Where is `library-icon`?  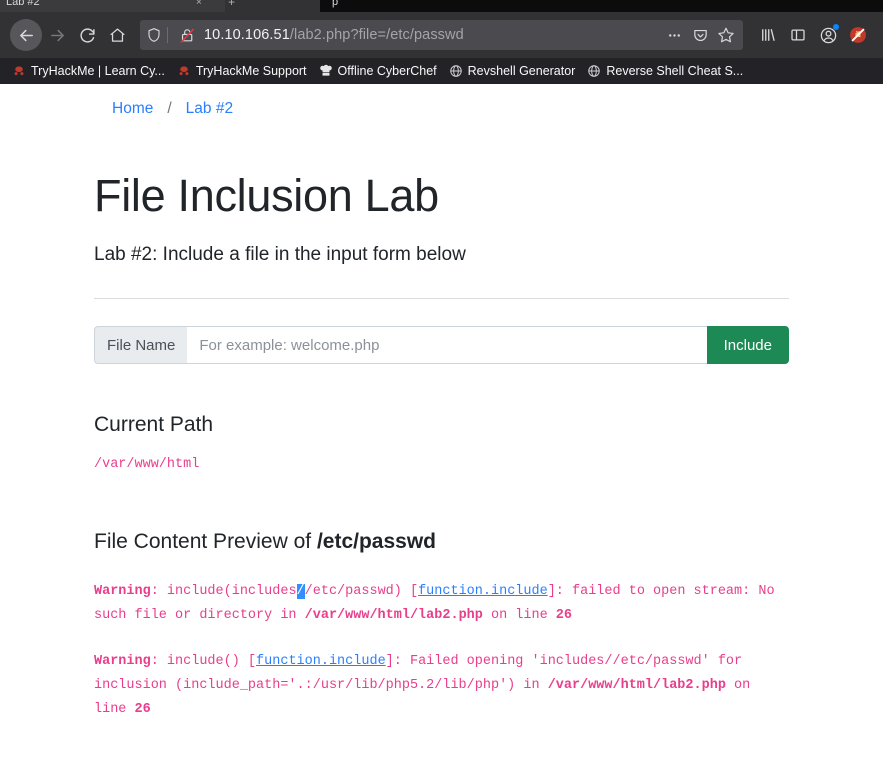 library-icon is located at coordinates (768, 35).